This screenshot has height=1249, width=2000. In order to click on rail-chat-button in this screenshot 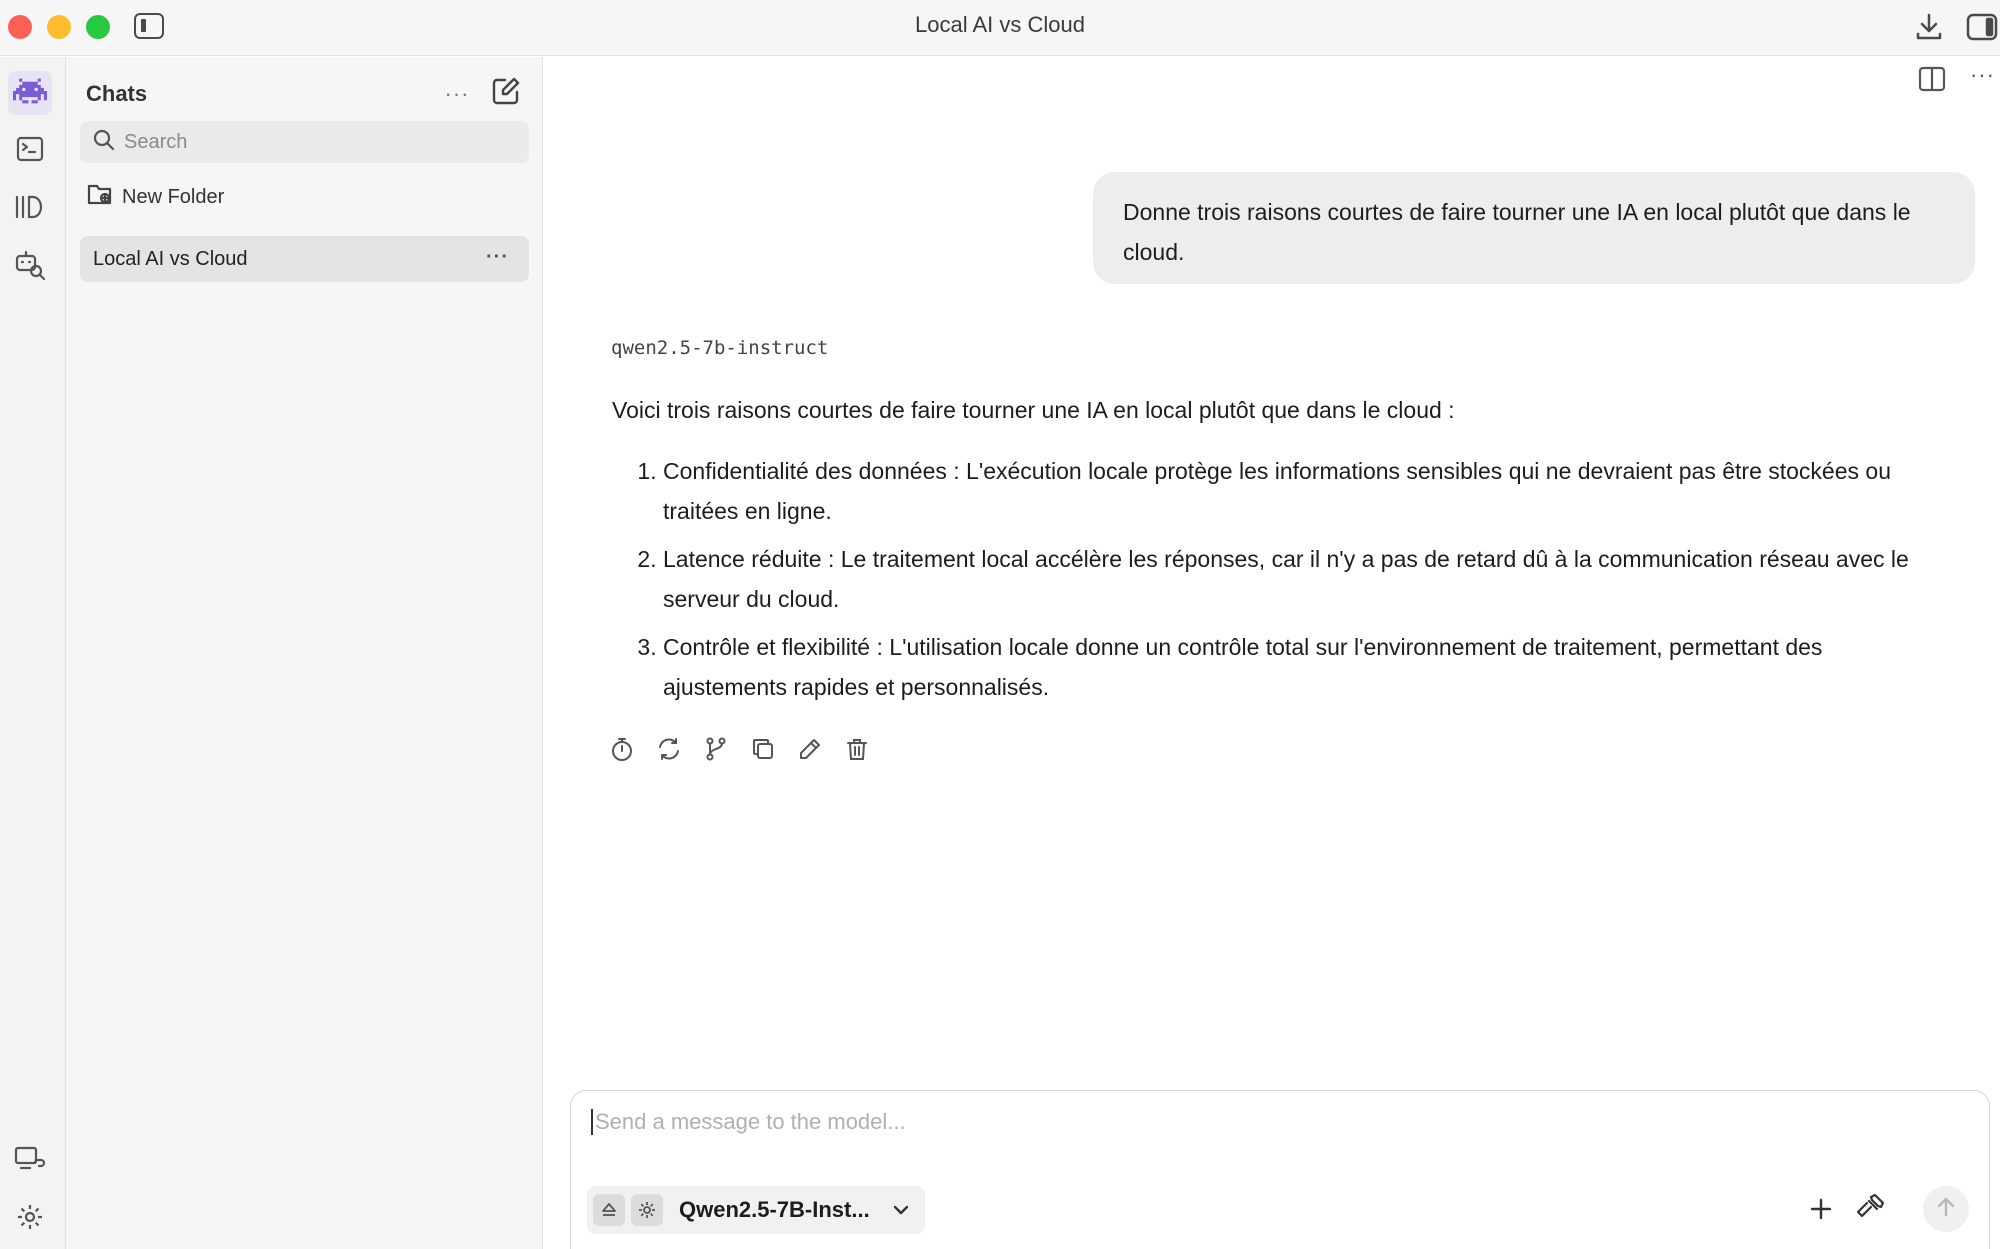, I will do `click(30, 93)`.